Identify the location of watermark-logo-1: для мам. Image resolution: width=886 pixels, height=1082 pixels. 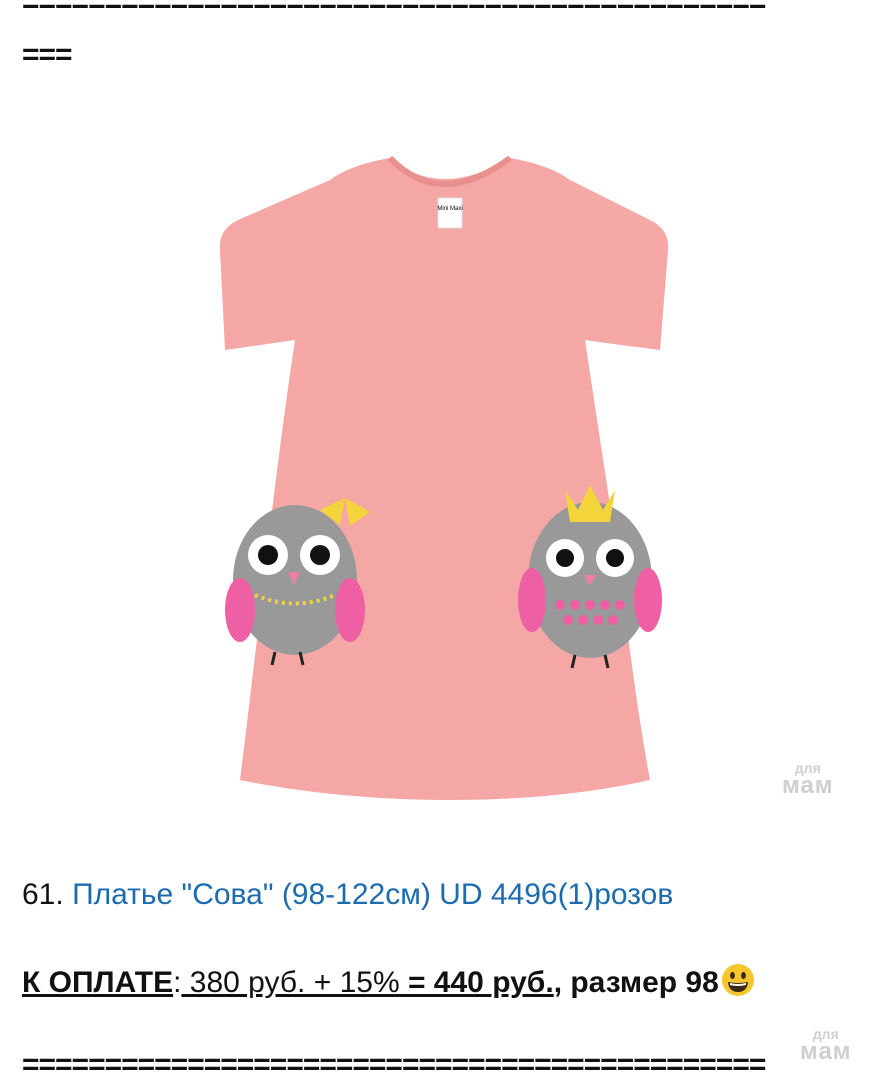
(808, 780).